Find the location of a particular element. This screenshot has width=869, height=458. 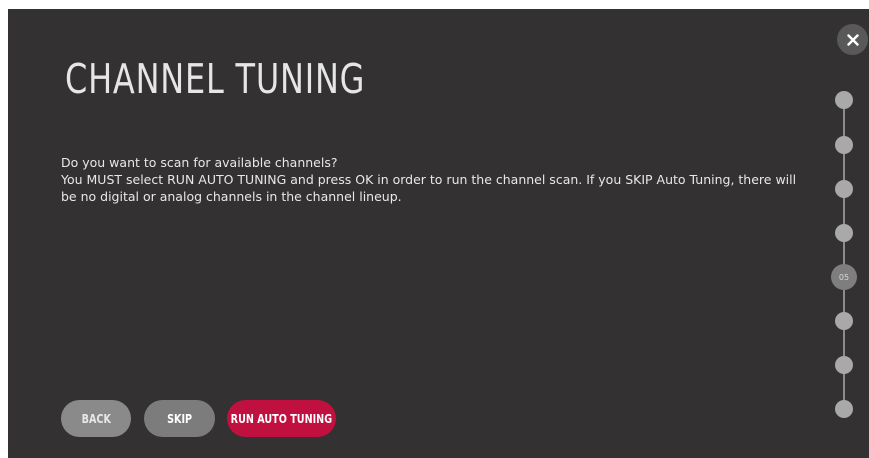

page-title: CHANNEL TUNING is located at coordinates (215, 79).